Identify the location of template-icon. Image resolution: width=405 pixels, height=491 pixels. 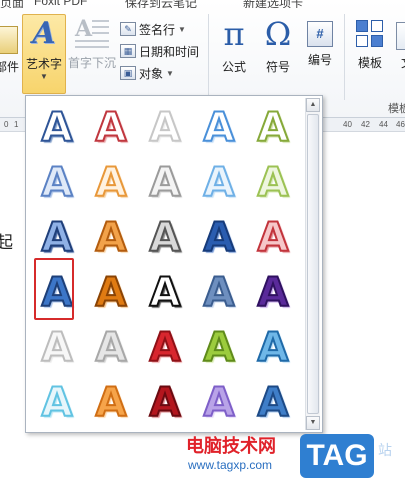
(370, 35).